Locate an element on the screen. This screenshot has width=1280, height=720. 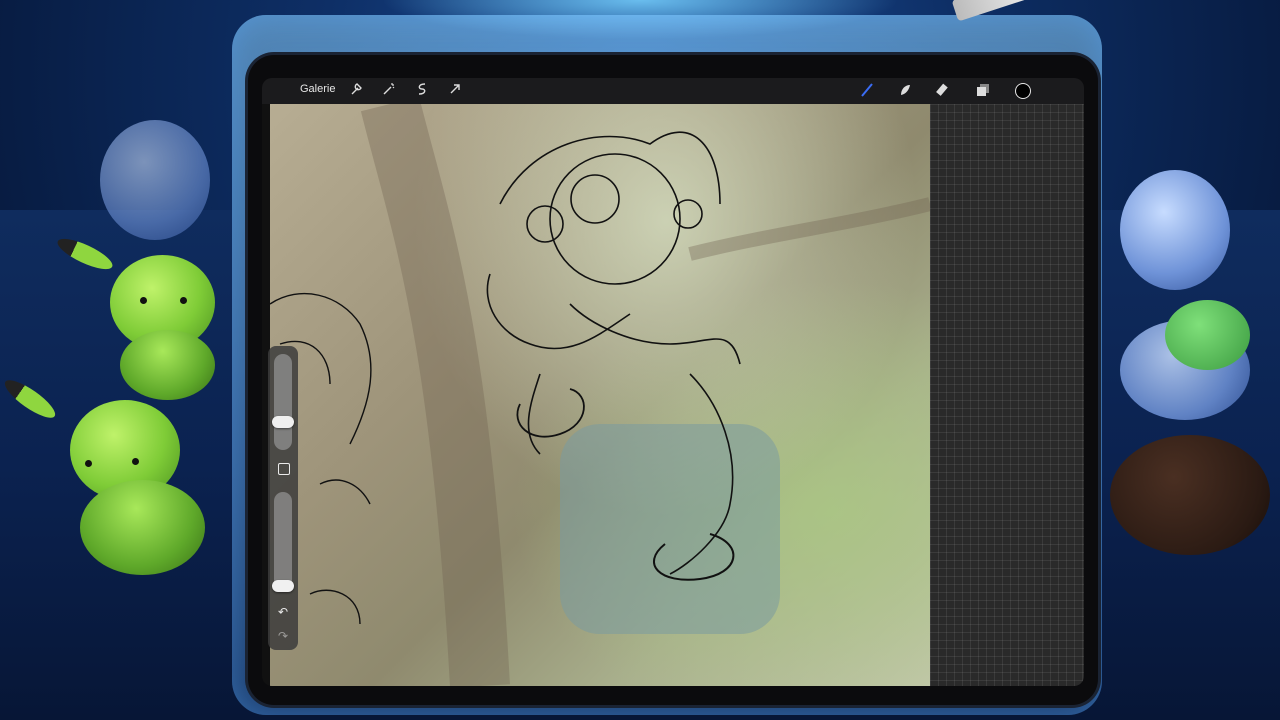
magic-wand-icon is located at coordinates (389, 91).